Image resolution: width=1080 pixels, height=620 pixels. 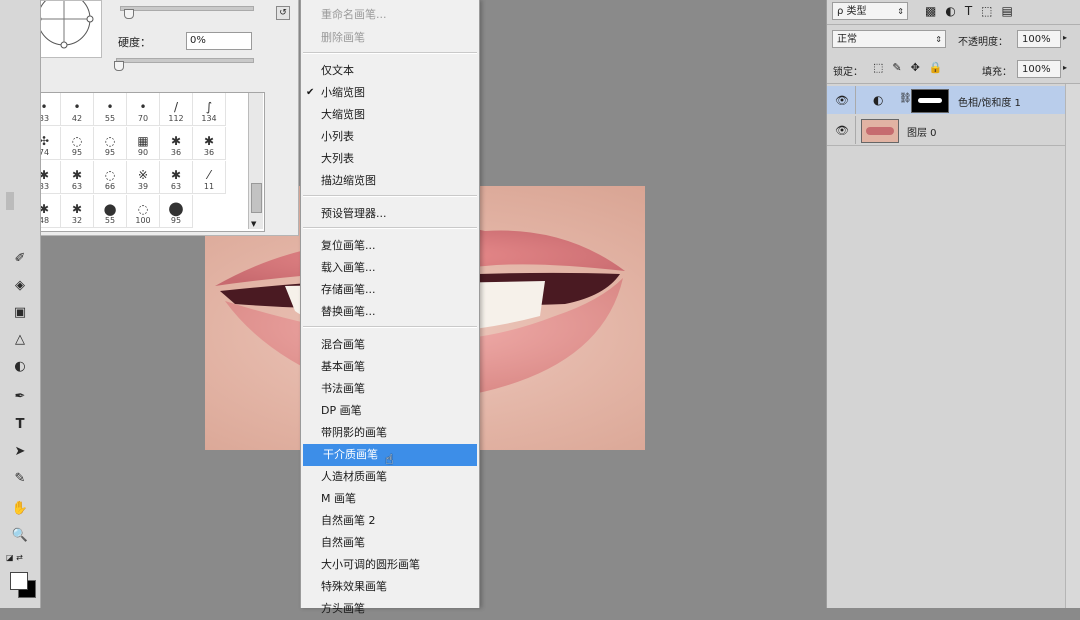 What do you see at coordinates (390, 137) in the screenshot?
I see `menu-item: 小列表` at bounding box center [390, 137].